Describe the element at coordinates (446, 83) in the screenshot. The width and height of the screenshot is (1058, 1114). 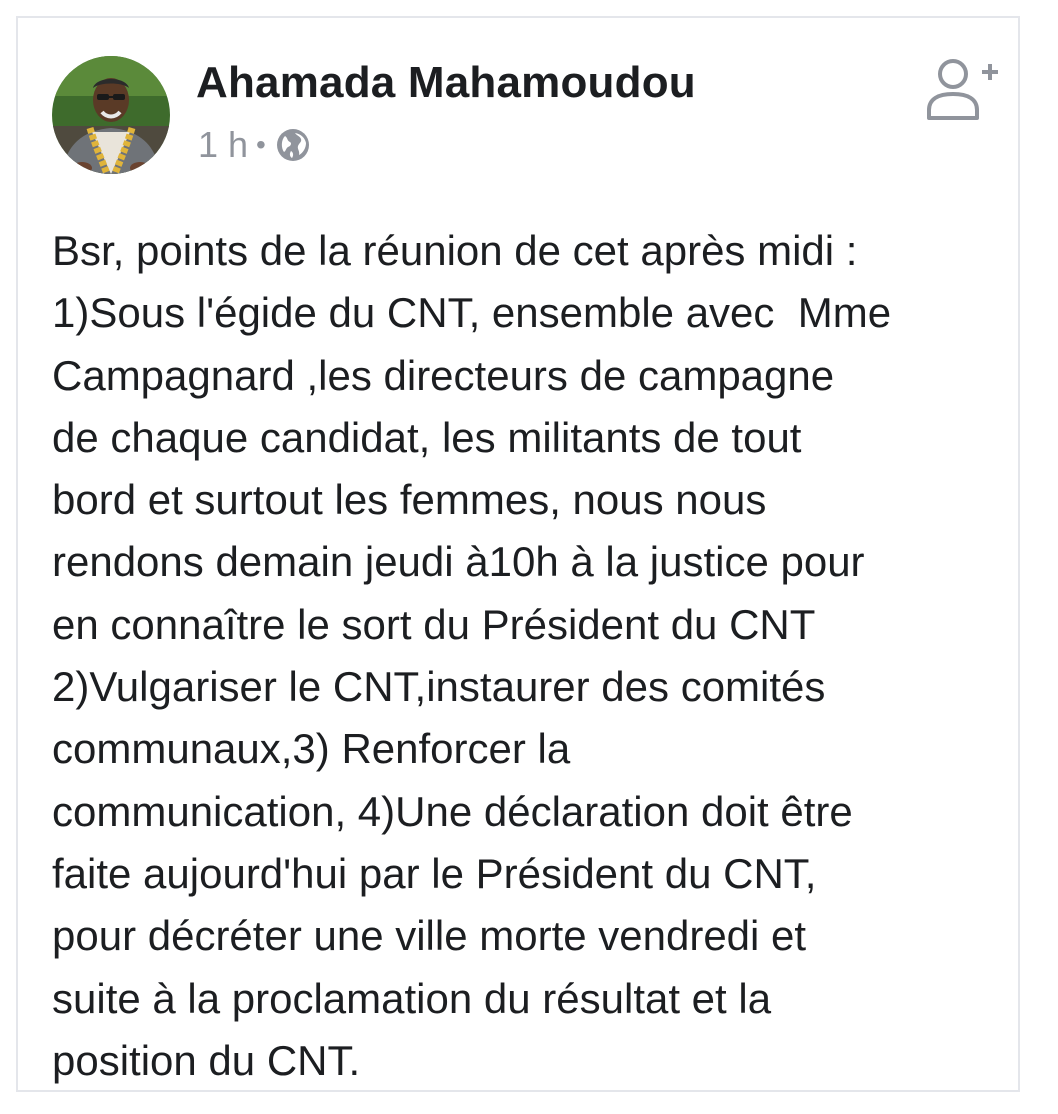
I see `author-name: Ahamada Mahamoudou` at that location.